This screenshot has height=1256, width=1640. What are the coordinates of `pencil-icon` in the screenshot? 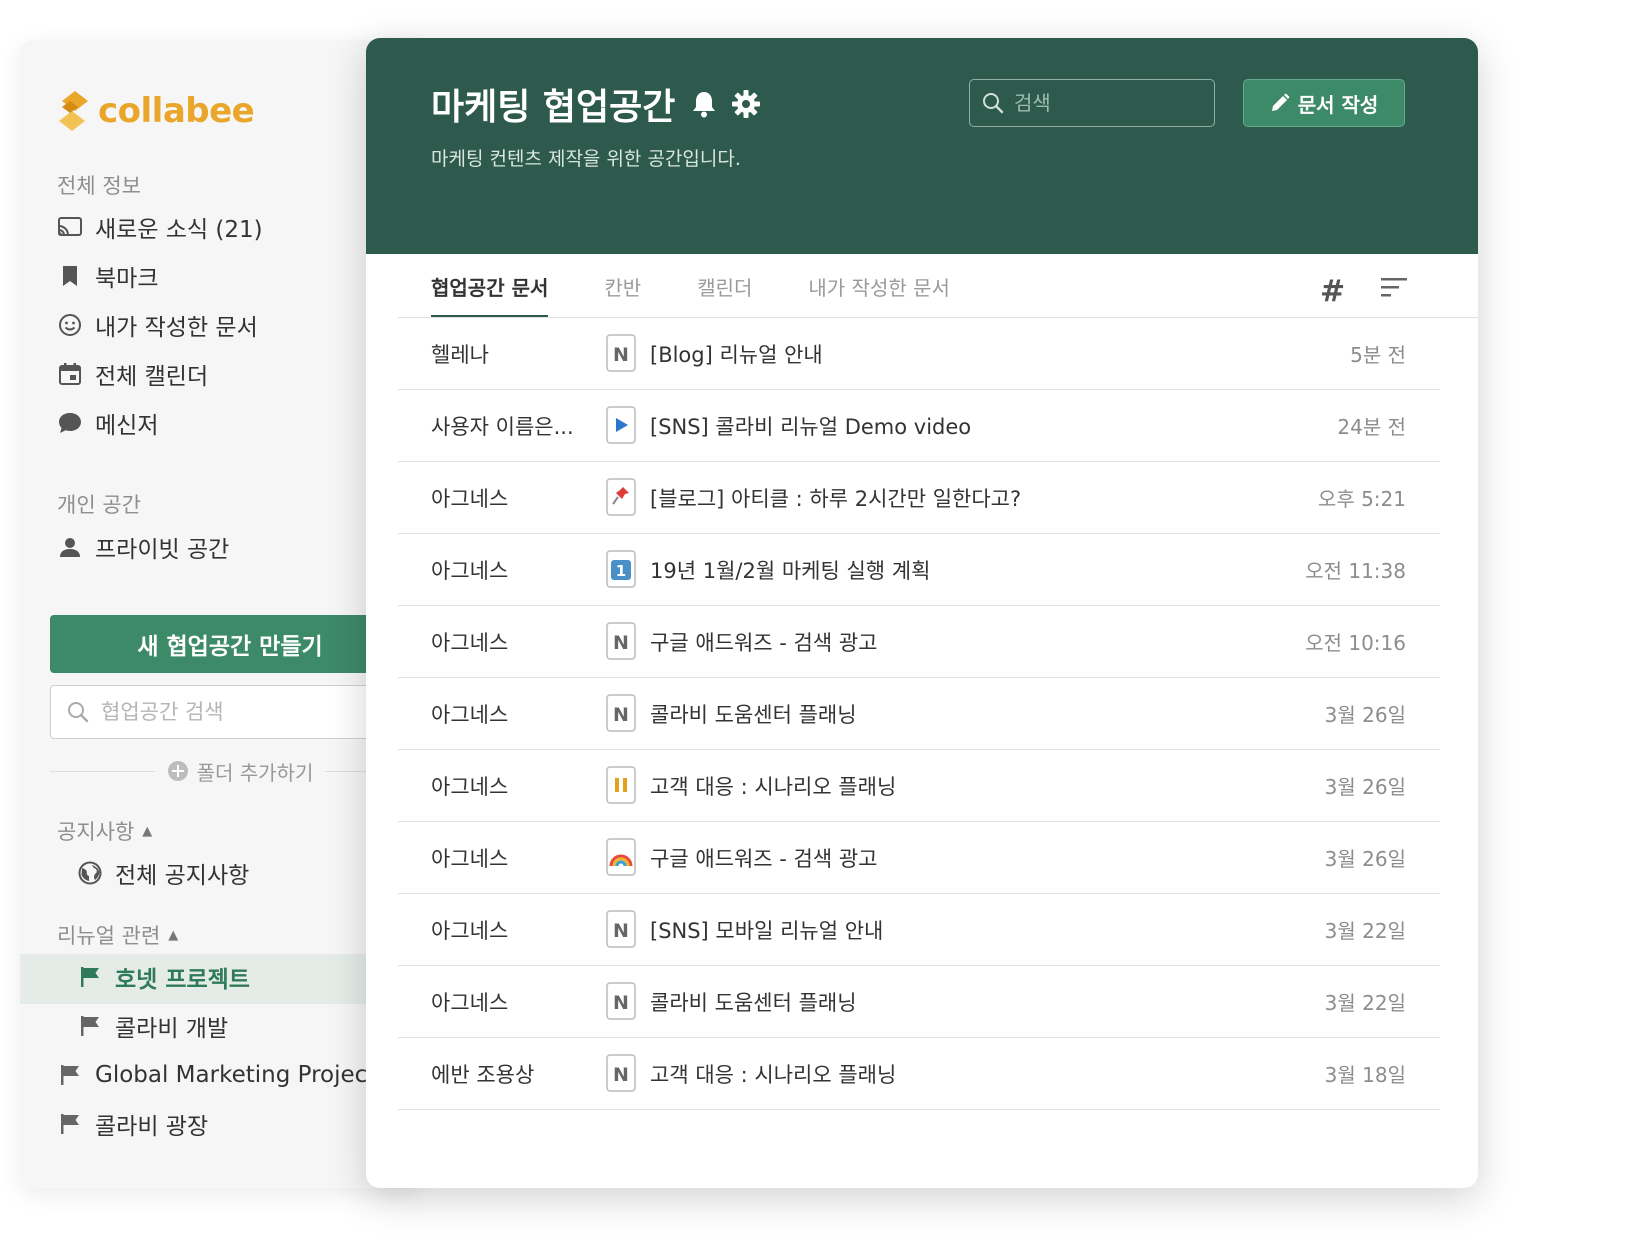 It's located at (1280, 103).